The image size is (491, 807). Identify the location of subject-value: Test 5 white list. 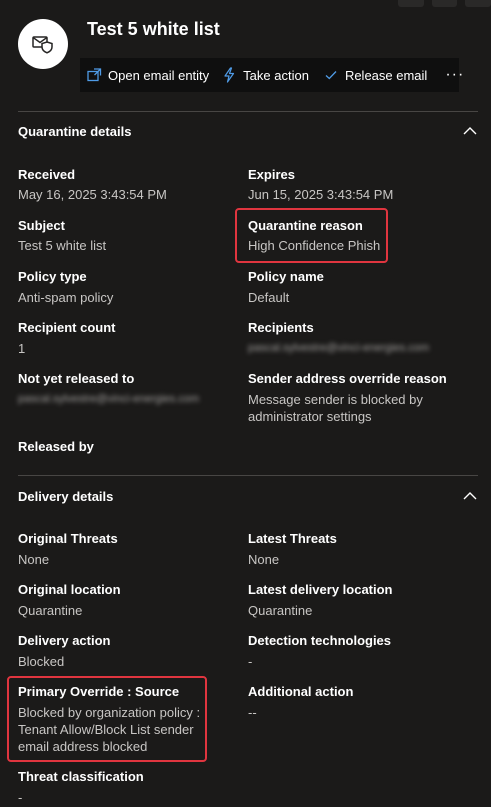
(62, 245).